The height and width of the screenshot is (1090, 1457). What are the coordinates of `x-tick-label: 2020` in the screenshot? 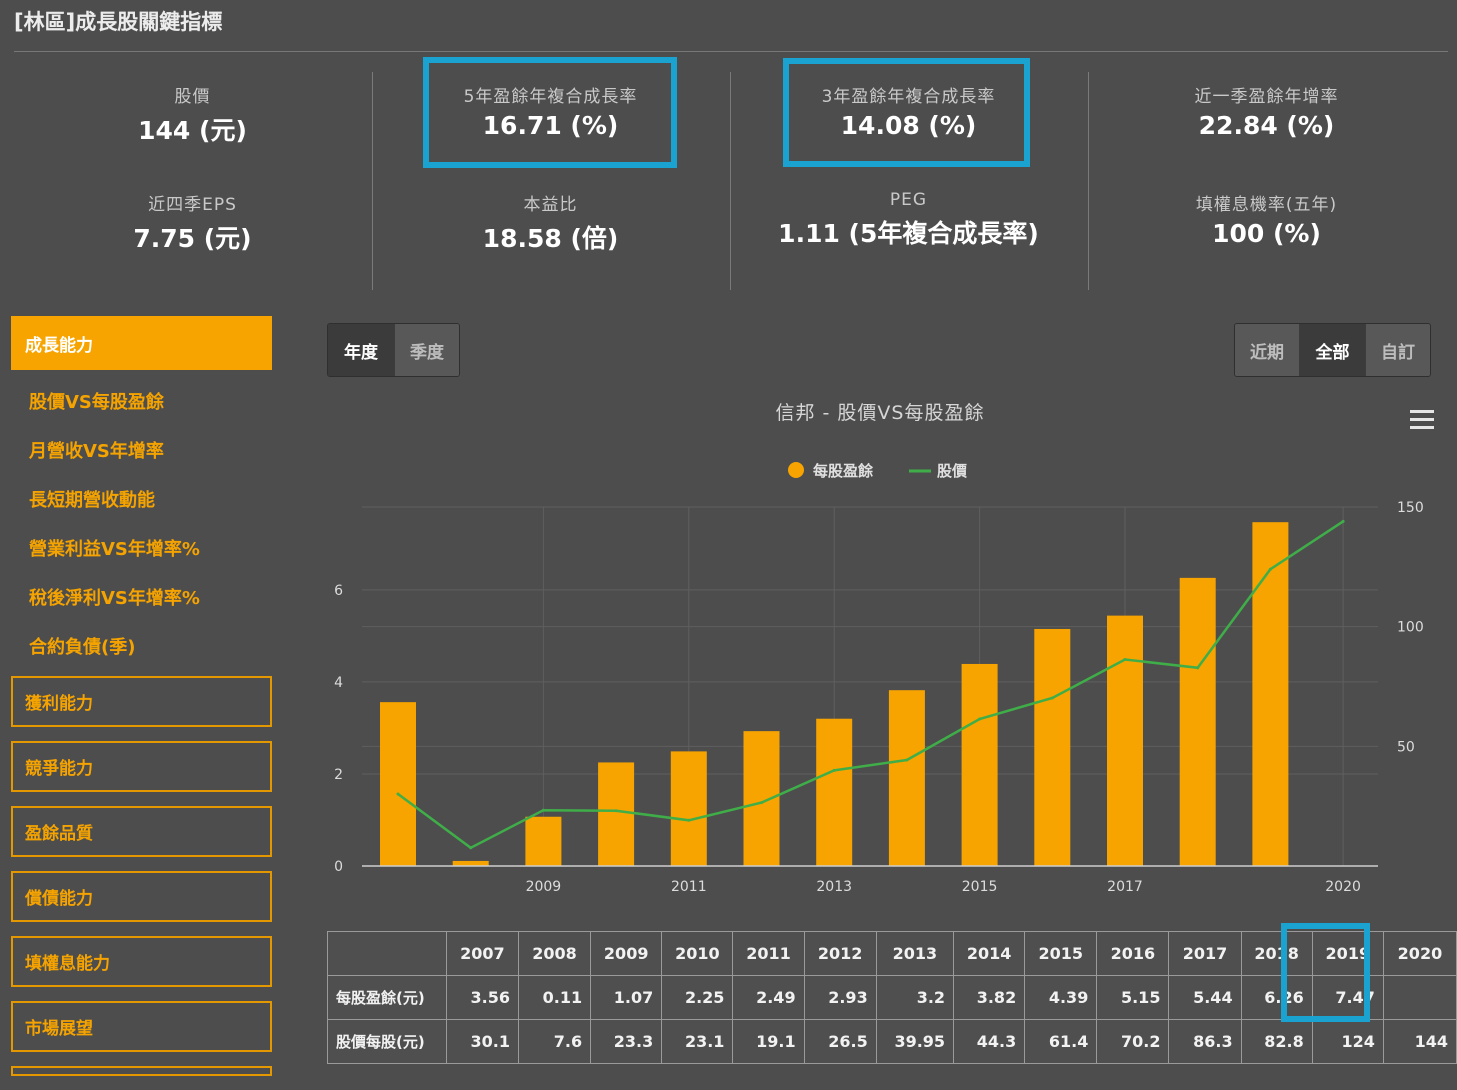 It's located at (1343, 887).